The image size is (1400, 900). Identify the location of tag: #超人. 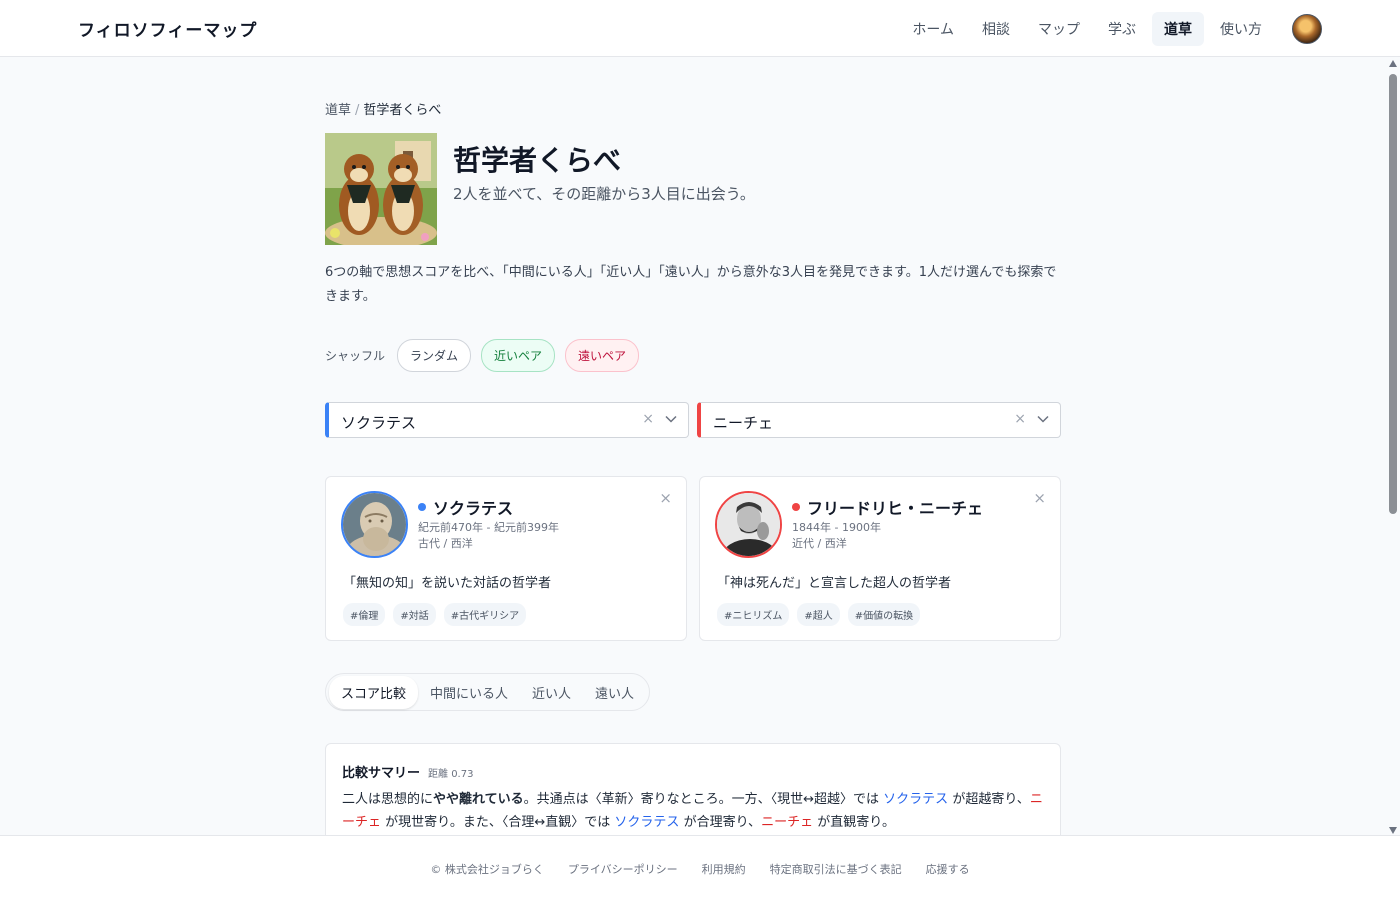
(818, 614).